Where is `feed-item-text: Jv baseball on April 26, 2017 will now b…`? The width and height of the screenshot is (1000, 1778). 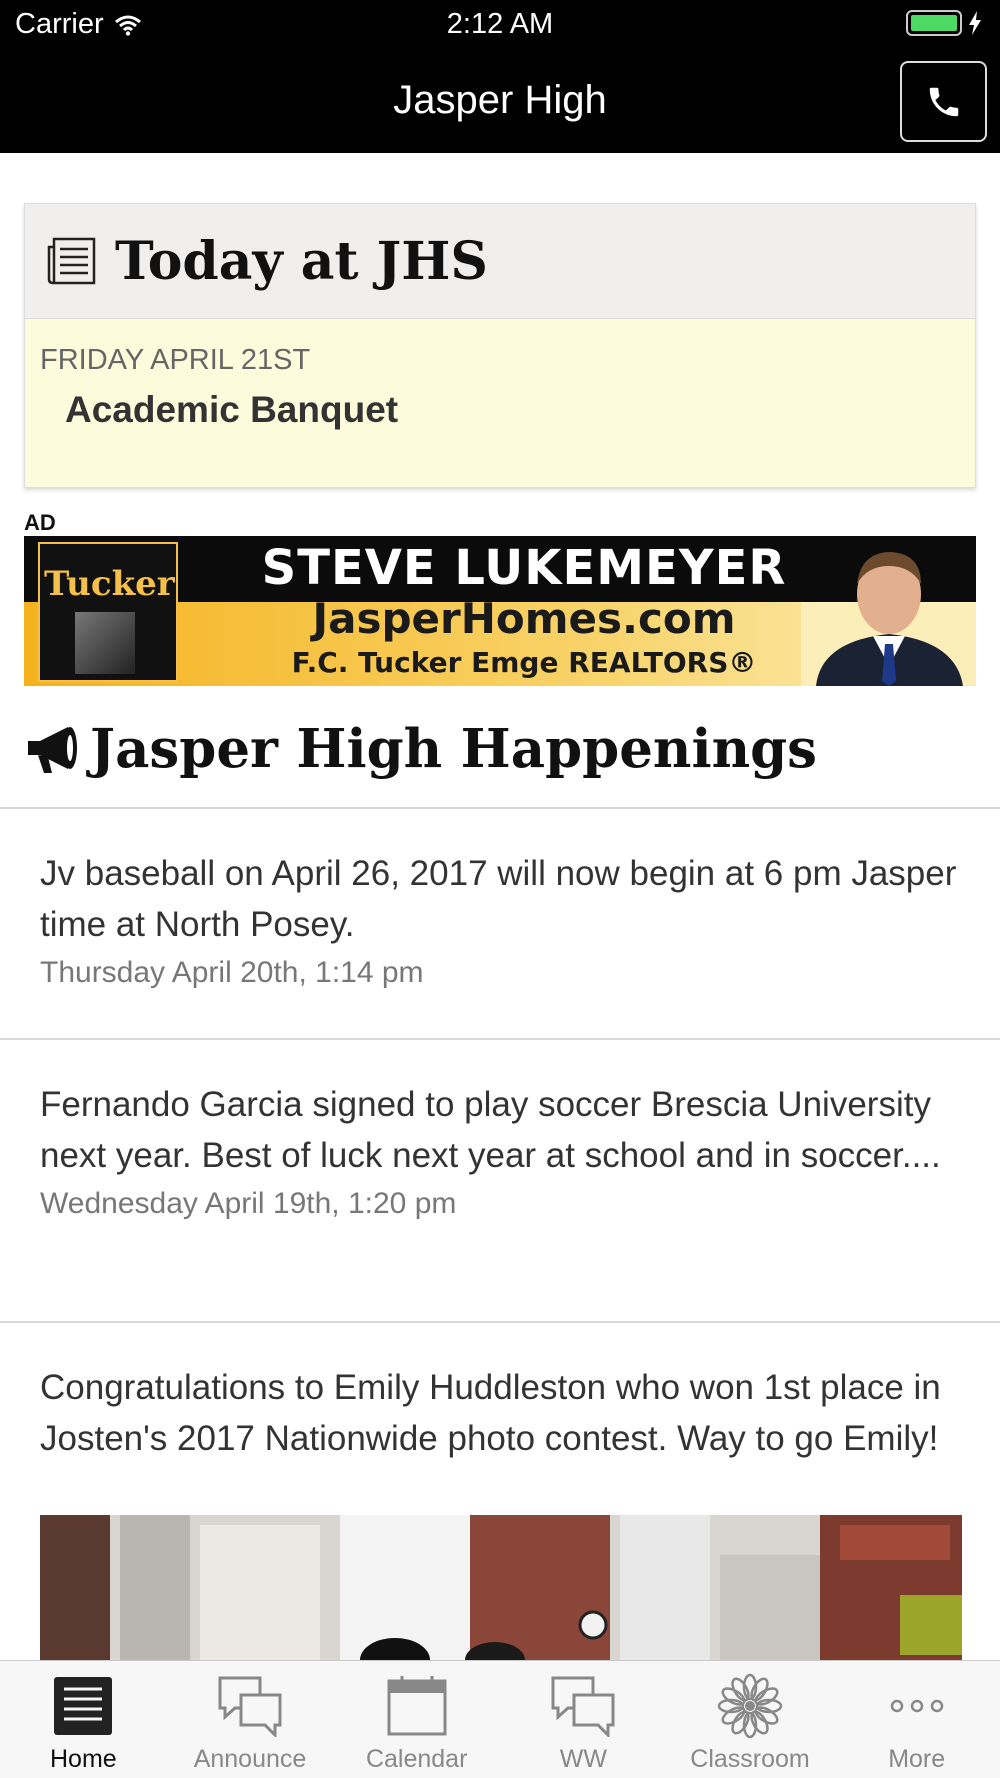
feed-item-text: Jv baseball on April 26, 2017 will now b… is located at coordinates (498, 899).